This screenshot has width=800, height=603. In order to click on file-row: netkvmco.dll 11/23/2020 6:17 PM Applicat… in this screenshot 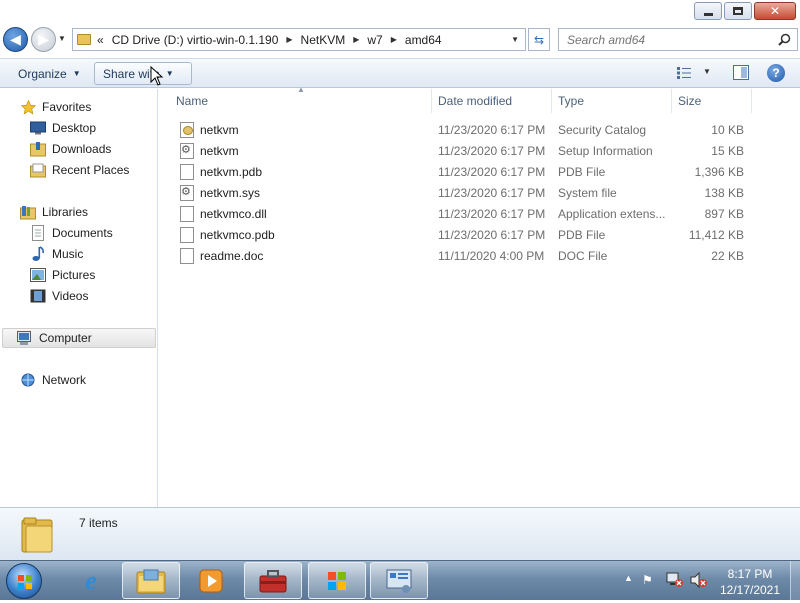, I will do `click(466, 213)`.